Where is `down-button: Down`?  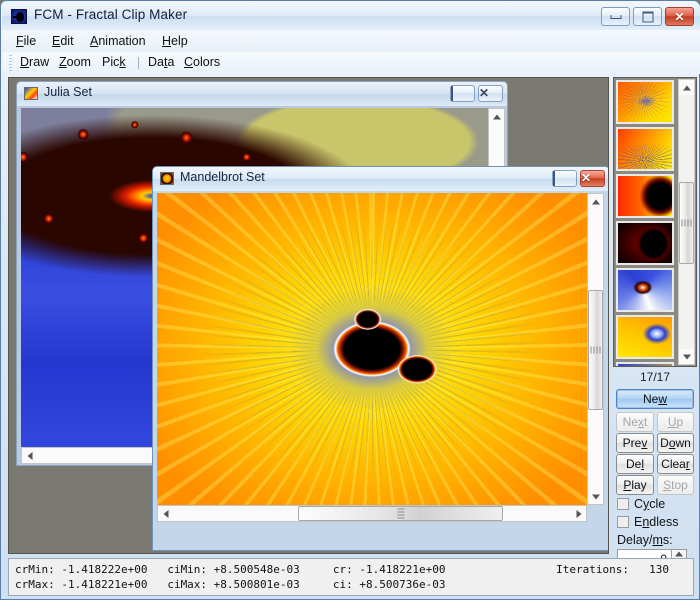 down-button: Down is located at coordinates (675, 443).